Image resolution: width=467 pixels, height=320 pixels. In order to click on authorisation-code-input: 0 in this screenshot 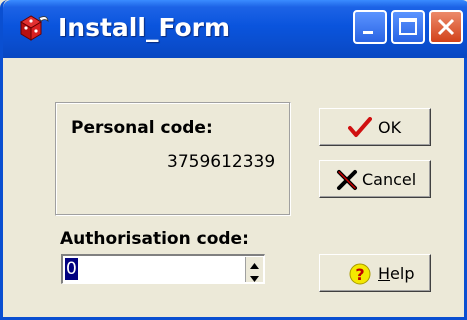, I will do `click(163, 269)`.